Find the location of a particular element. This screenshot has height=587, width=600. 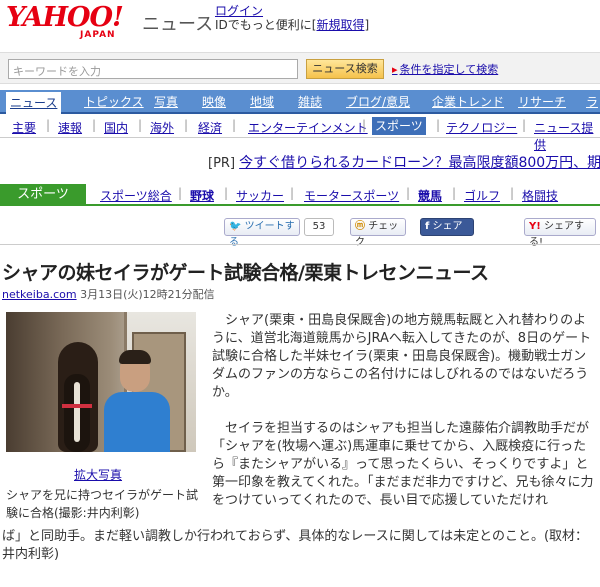

tweet-count: 53 is located at coordinates (319, 227).